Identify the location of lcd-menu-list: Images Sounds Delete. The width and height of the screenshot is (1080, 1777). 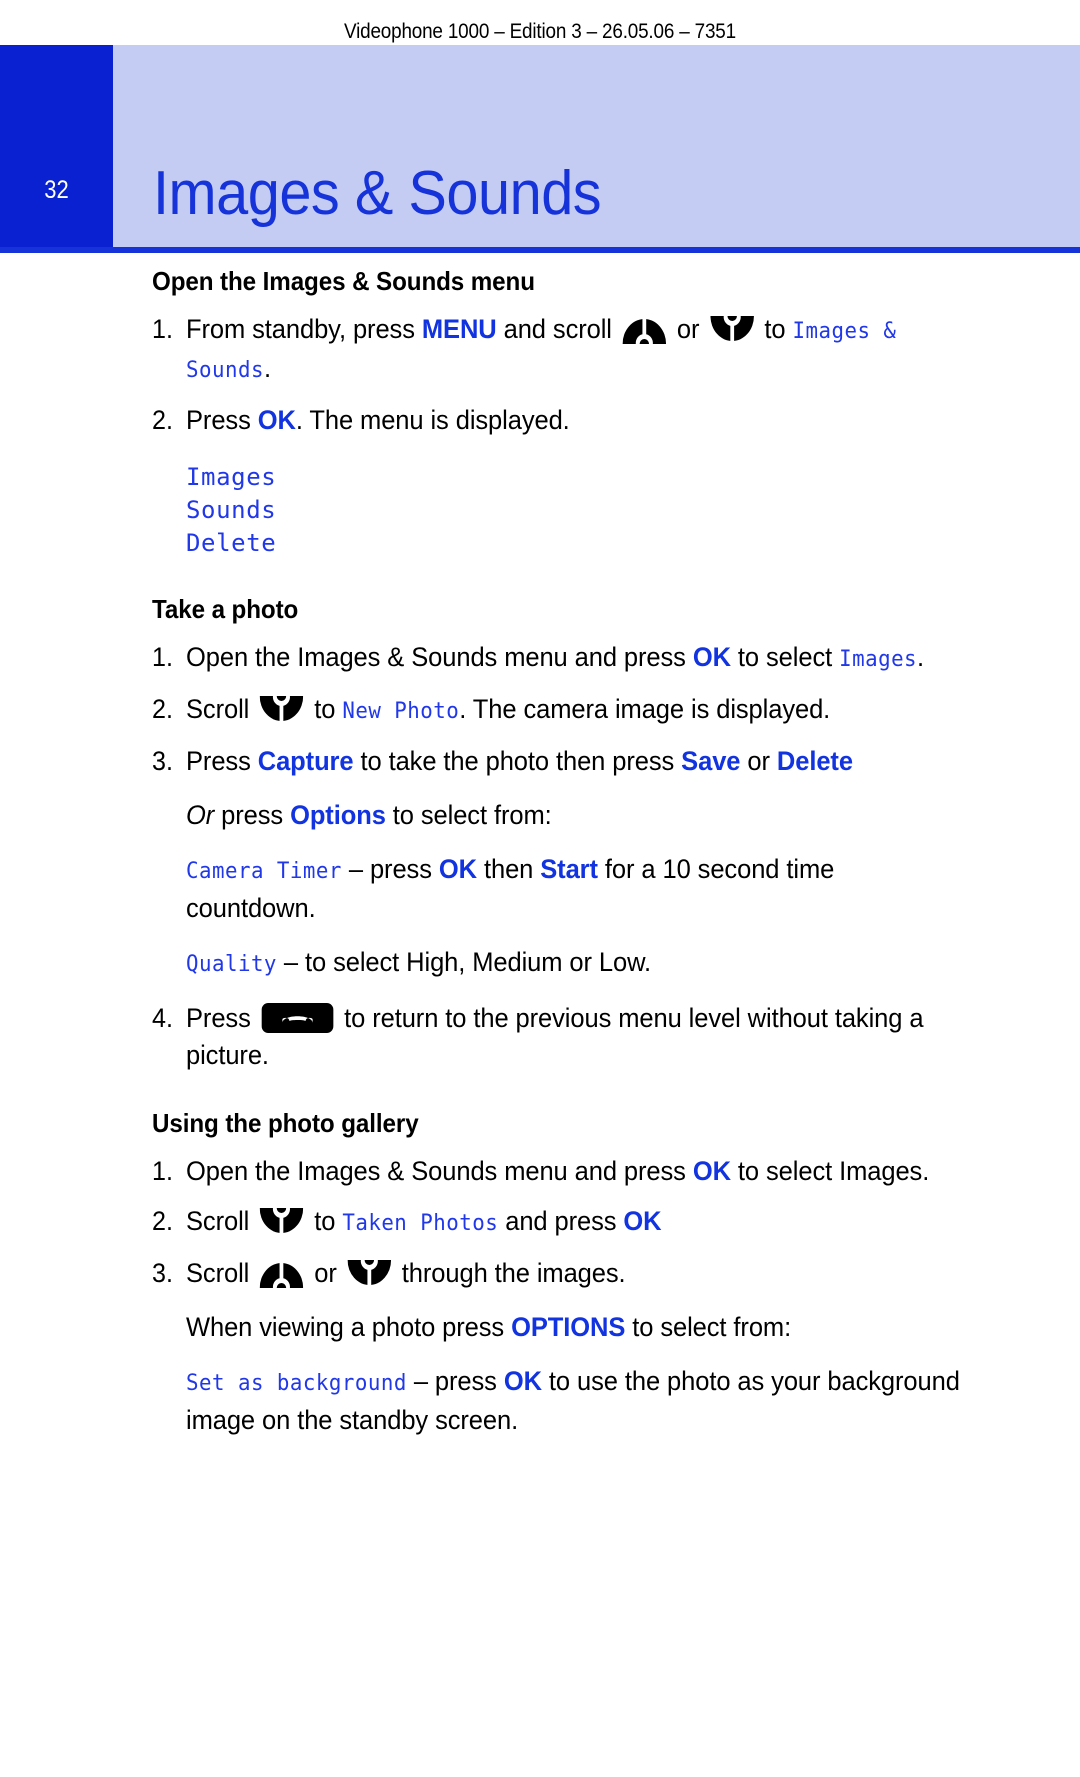
(596, 510).